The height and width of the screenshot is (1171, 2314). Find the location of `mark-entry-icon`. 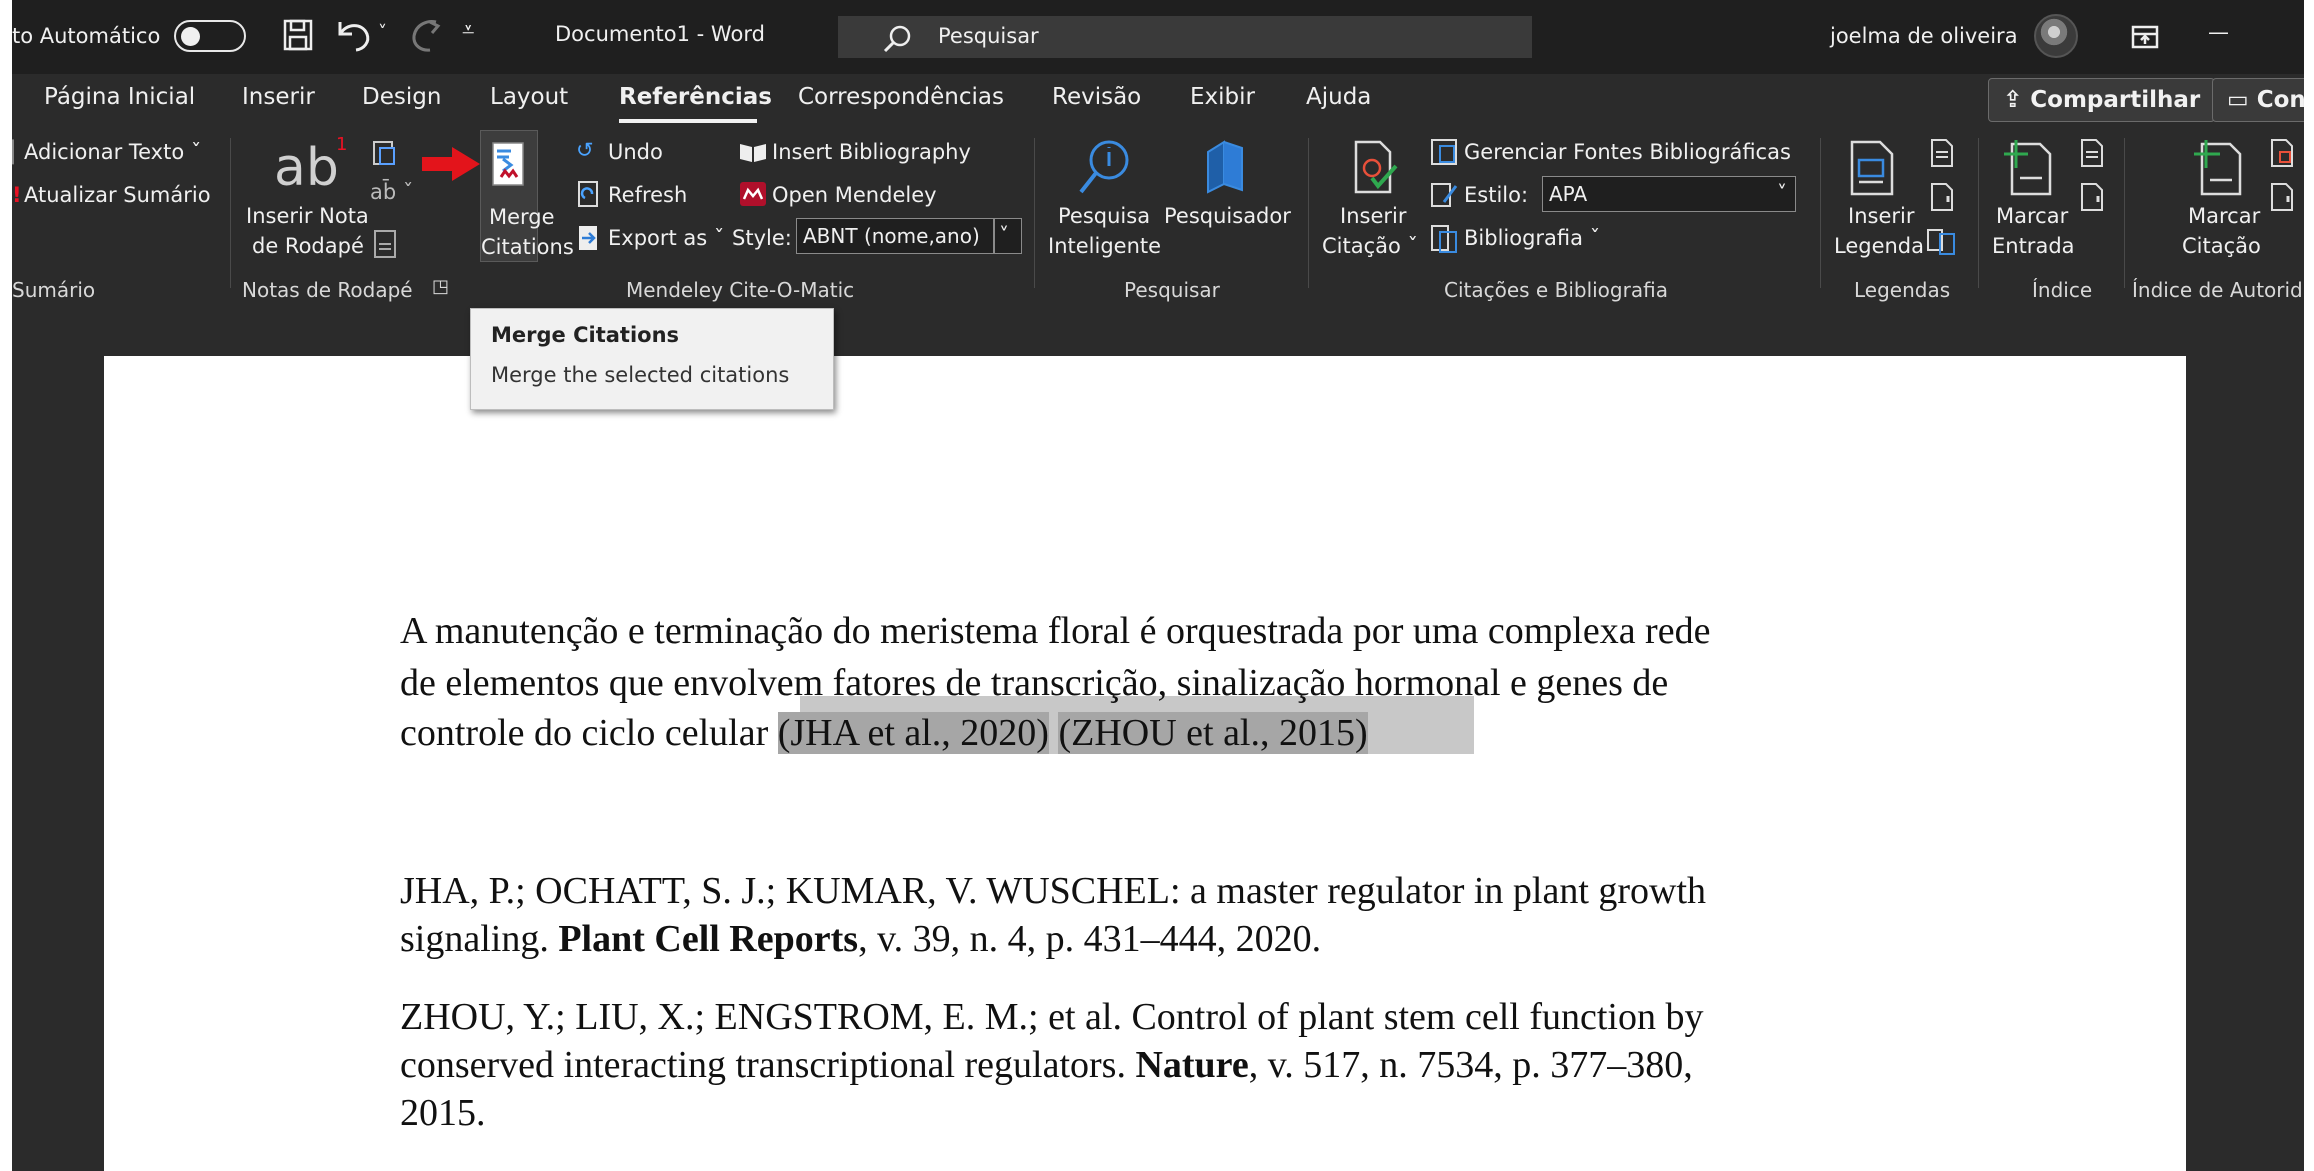

mark-entry-icon is located at coordinates (2028, 168).